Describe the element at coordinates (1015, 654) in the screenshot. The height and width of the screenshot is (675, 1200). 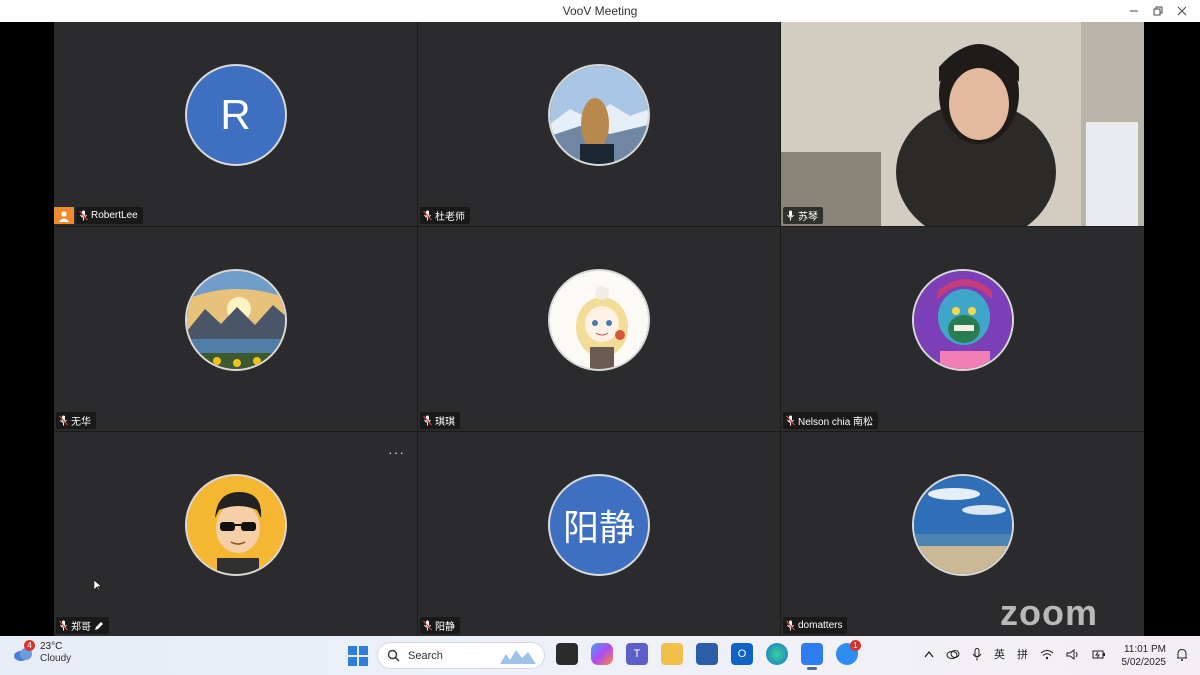
I see `system-tray: 英 拼` at that location.